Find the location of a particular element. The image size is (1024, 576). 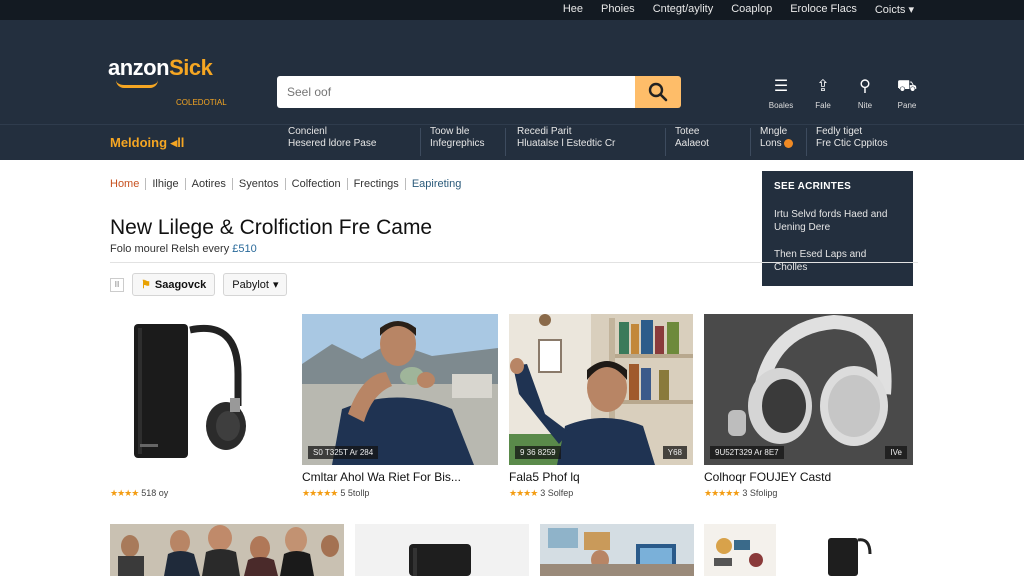

panel-heading: SEE ACRINTES is located at coordinates (813, 186).